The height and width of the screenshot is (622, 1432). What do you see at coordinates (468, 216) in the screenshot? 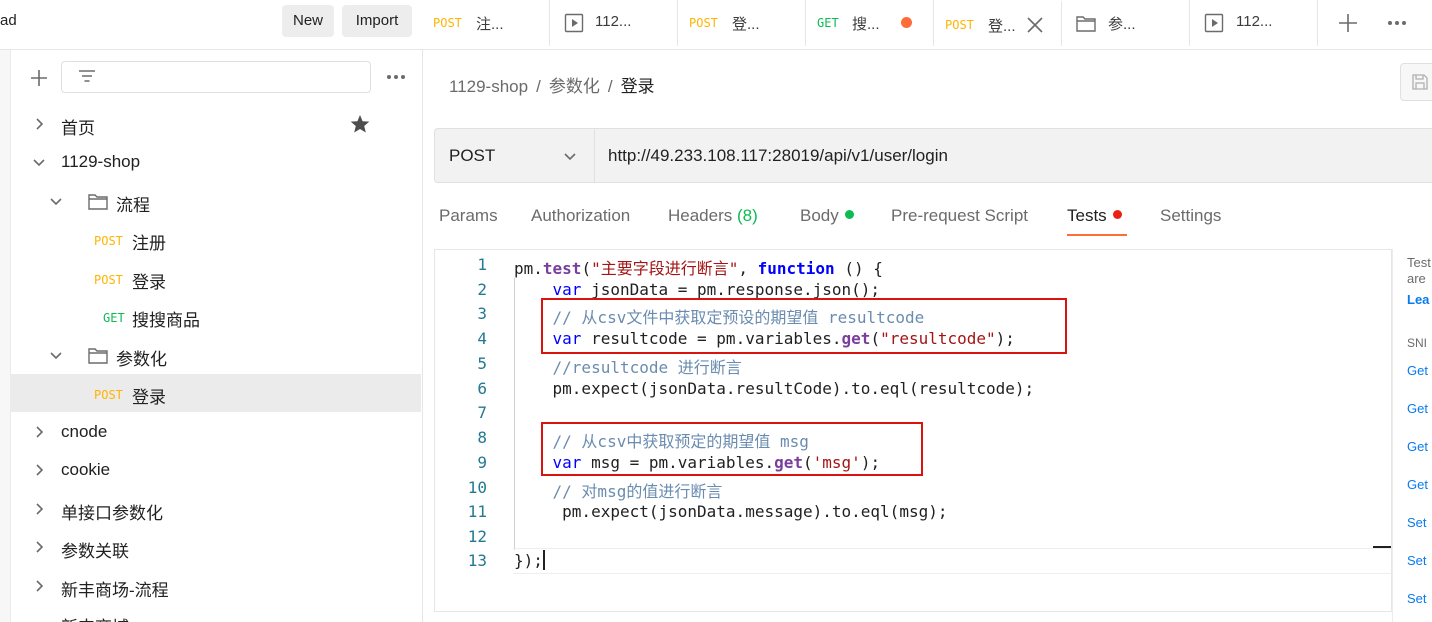
I see `tab-params: Params` at bounding box center [468, 216].